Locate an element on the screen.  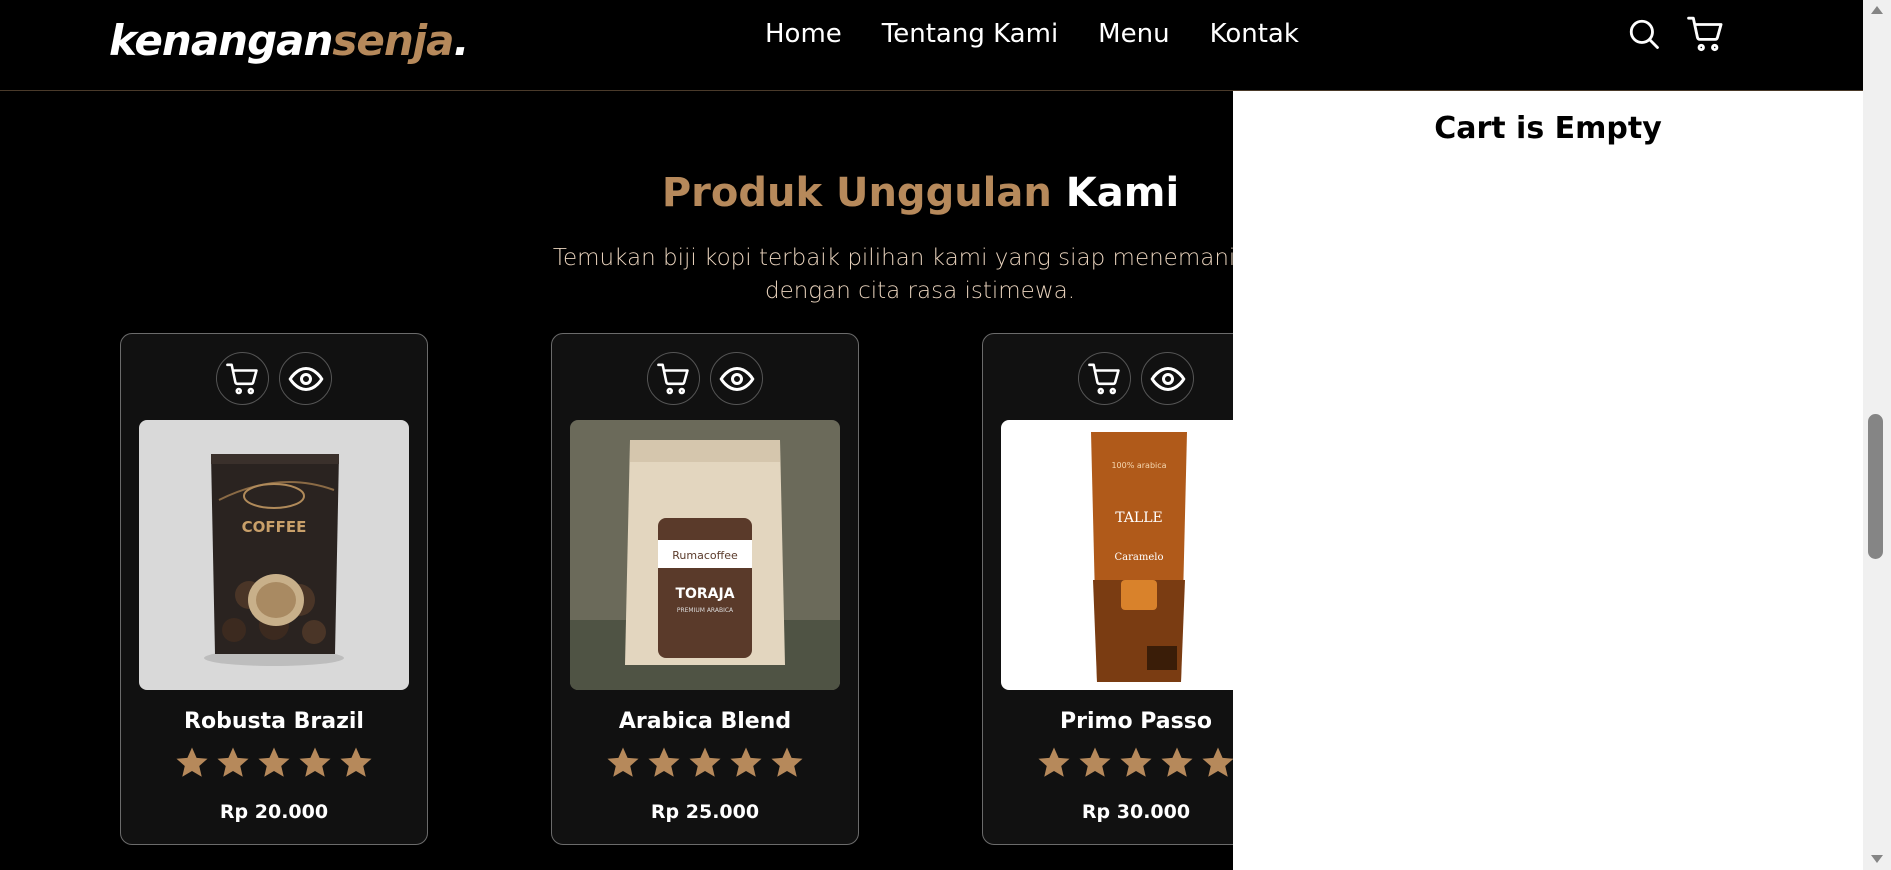
nav-tentang-kami: Tentang Kami is located at coordinates (970, 34).